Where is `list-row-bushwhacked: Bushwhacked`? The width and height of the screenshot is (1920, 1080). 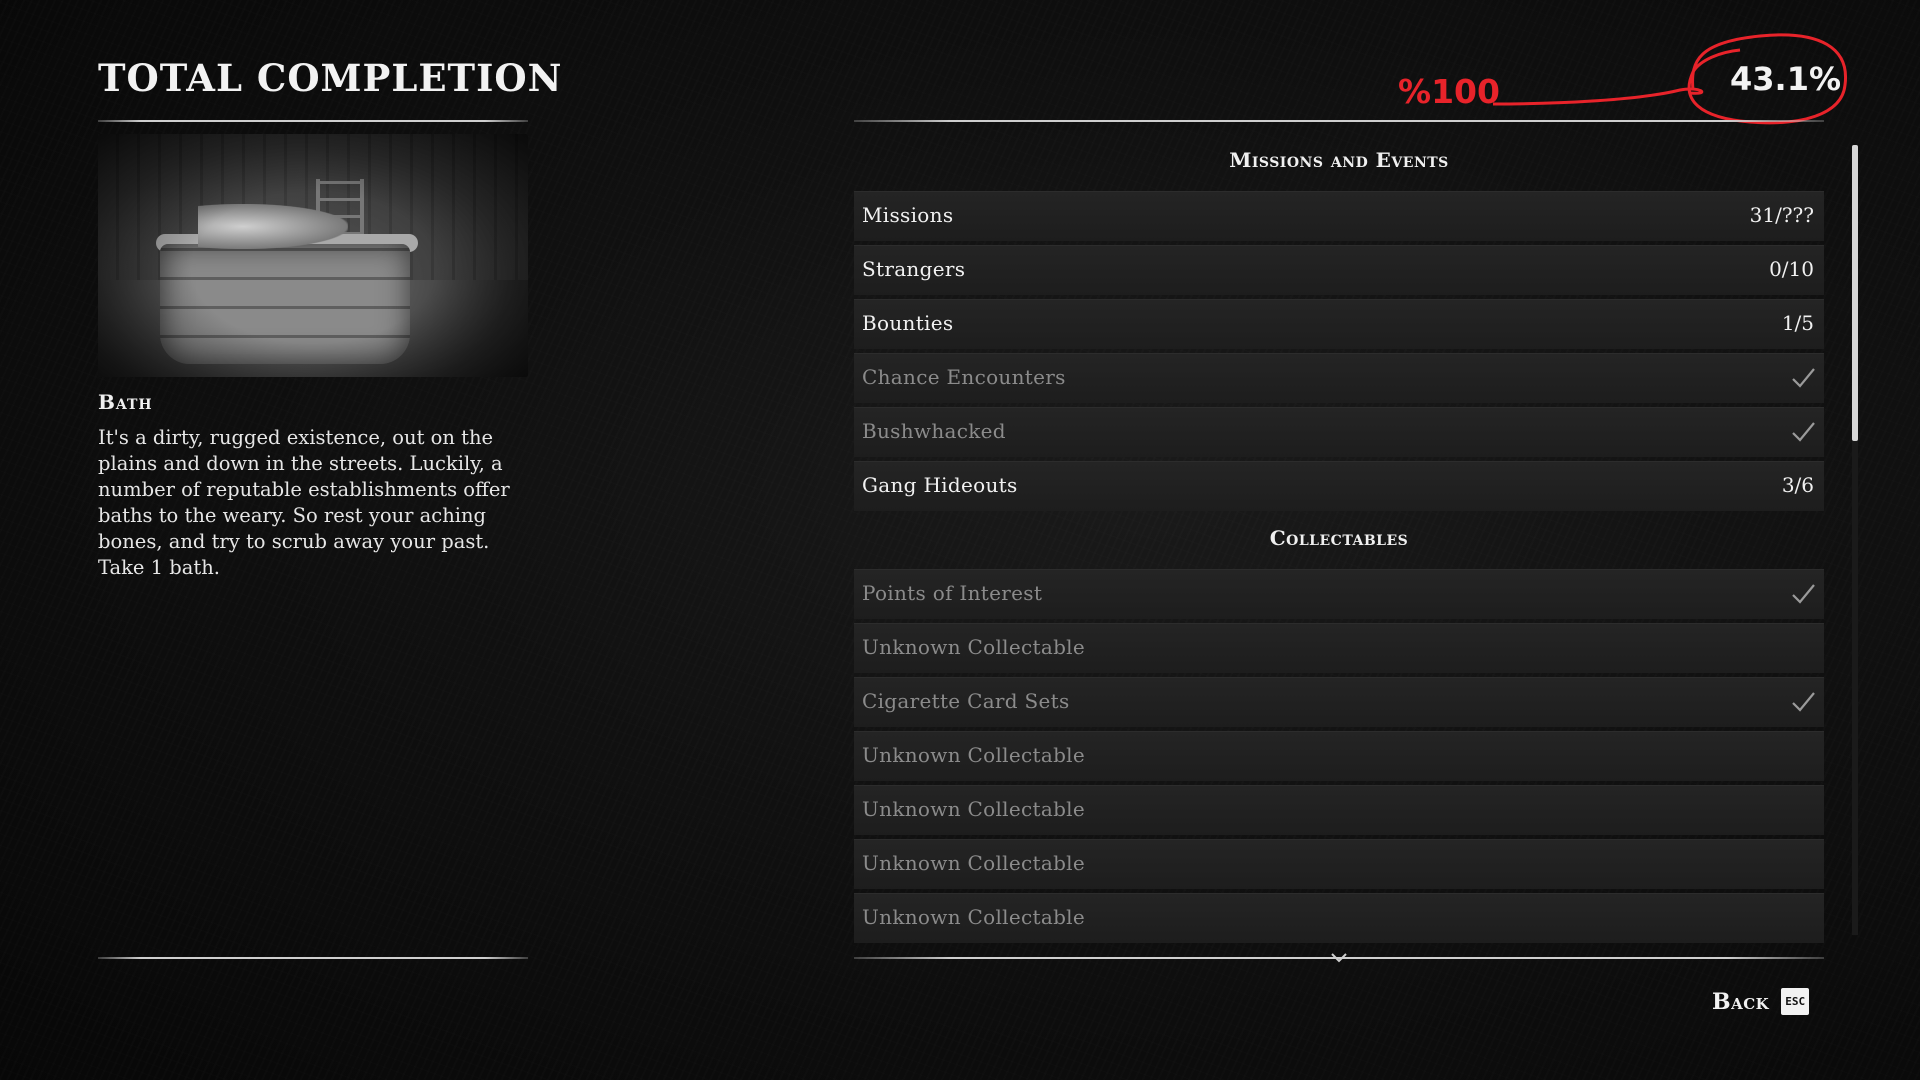
list-row-bushwhacked: Bushwhacked is located at coordinates (1339, 432).